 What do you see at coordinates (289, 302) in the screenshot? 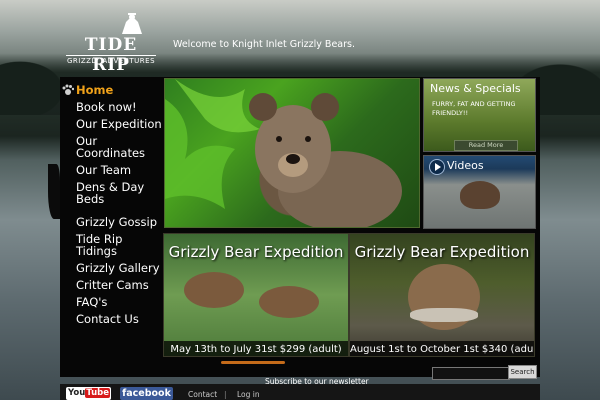
I see `bear-cub-image` at bounding box center [289, 302].